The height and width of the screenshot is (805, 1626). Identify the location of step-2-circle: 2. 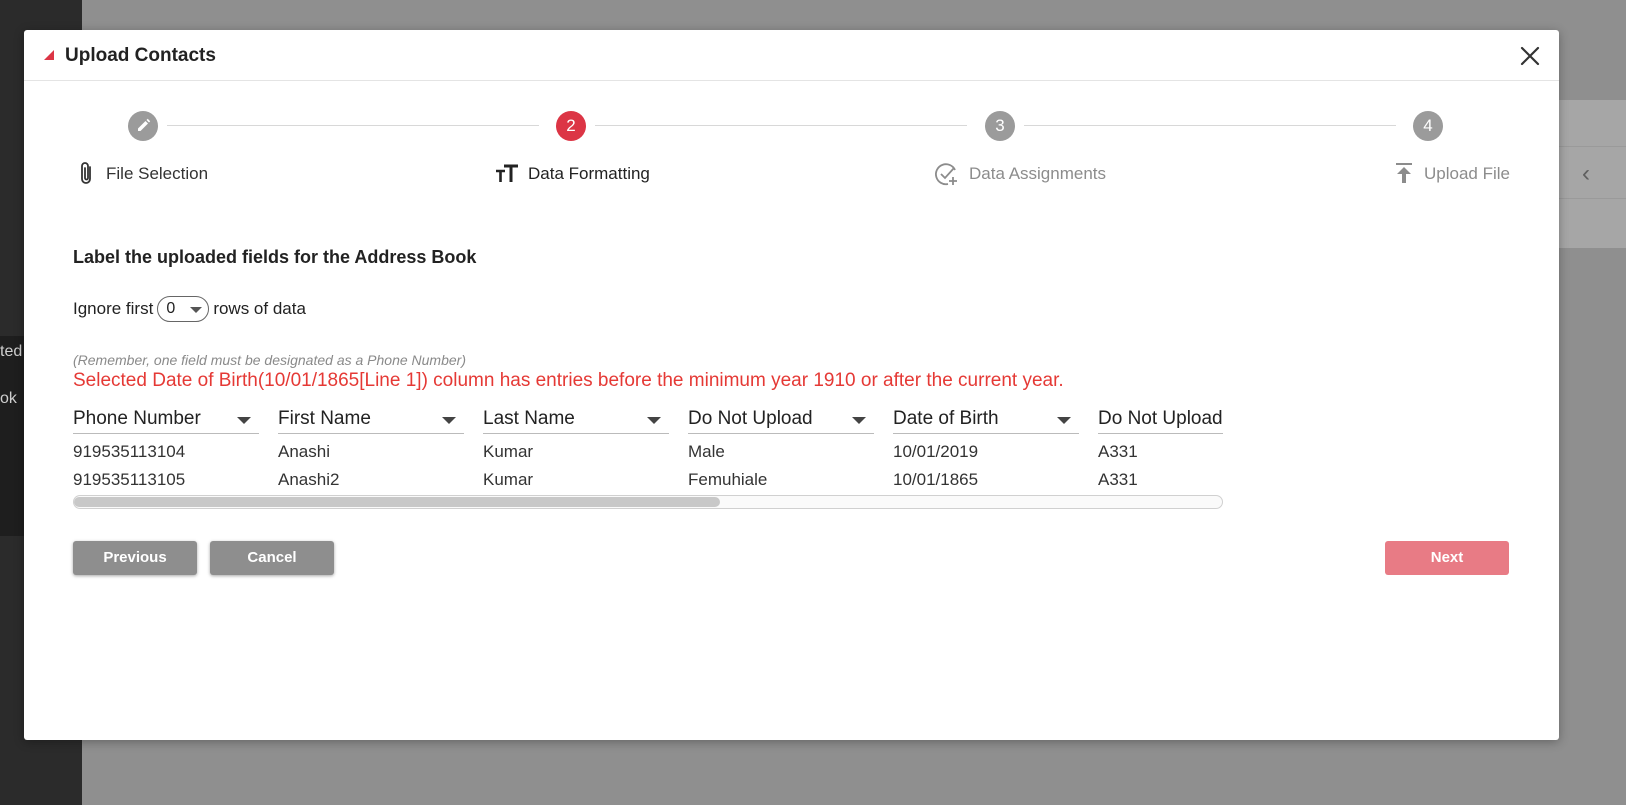
(571, 126).